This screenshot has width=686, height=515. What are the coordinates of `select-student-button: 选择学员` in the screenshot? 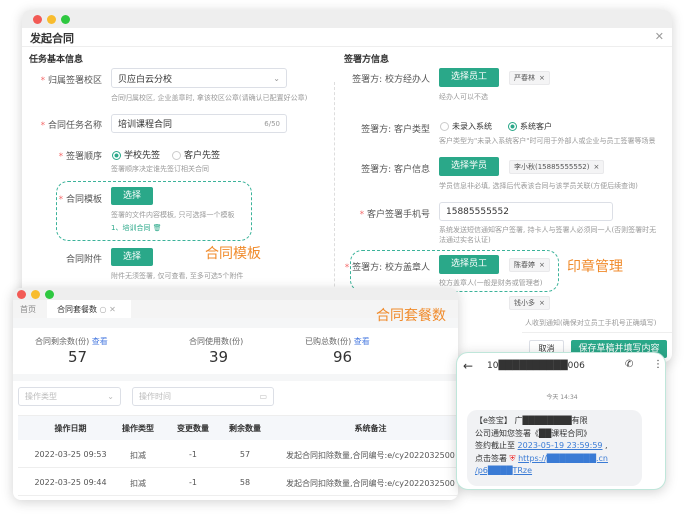 It's located at (469, 166).